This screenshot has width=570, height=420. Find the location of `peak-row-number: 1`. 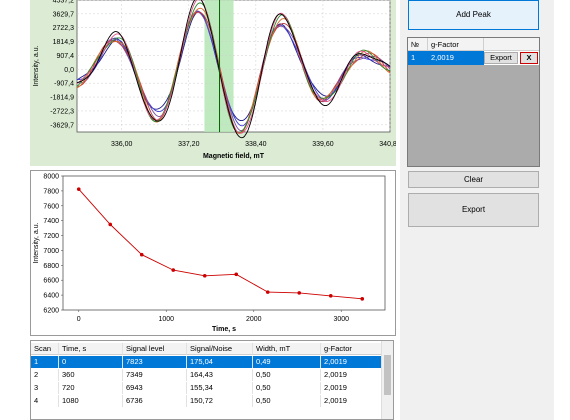

peak-row-number: 1 is located at coordinates (418, 58).